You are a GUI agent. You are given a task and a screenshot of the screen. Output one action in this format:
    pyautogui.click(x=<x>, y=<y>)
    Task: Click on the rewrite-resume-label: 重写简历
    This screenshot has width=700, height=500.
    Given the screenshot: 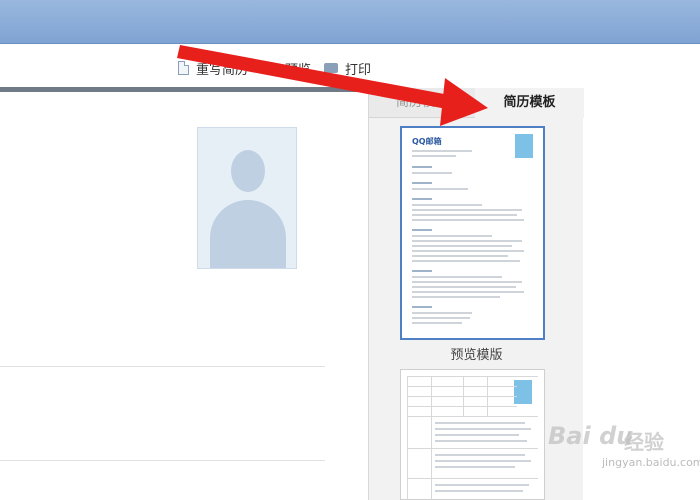 What is the action you would take?
    pyautogui.click(x=222, y=70)
    